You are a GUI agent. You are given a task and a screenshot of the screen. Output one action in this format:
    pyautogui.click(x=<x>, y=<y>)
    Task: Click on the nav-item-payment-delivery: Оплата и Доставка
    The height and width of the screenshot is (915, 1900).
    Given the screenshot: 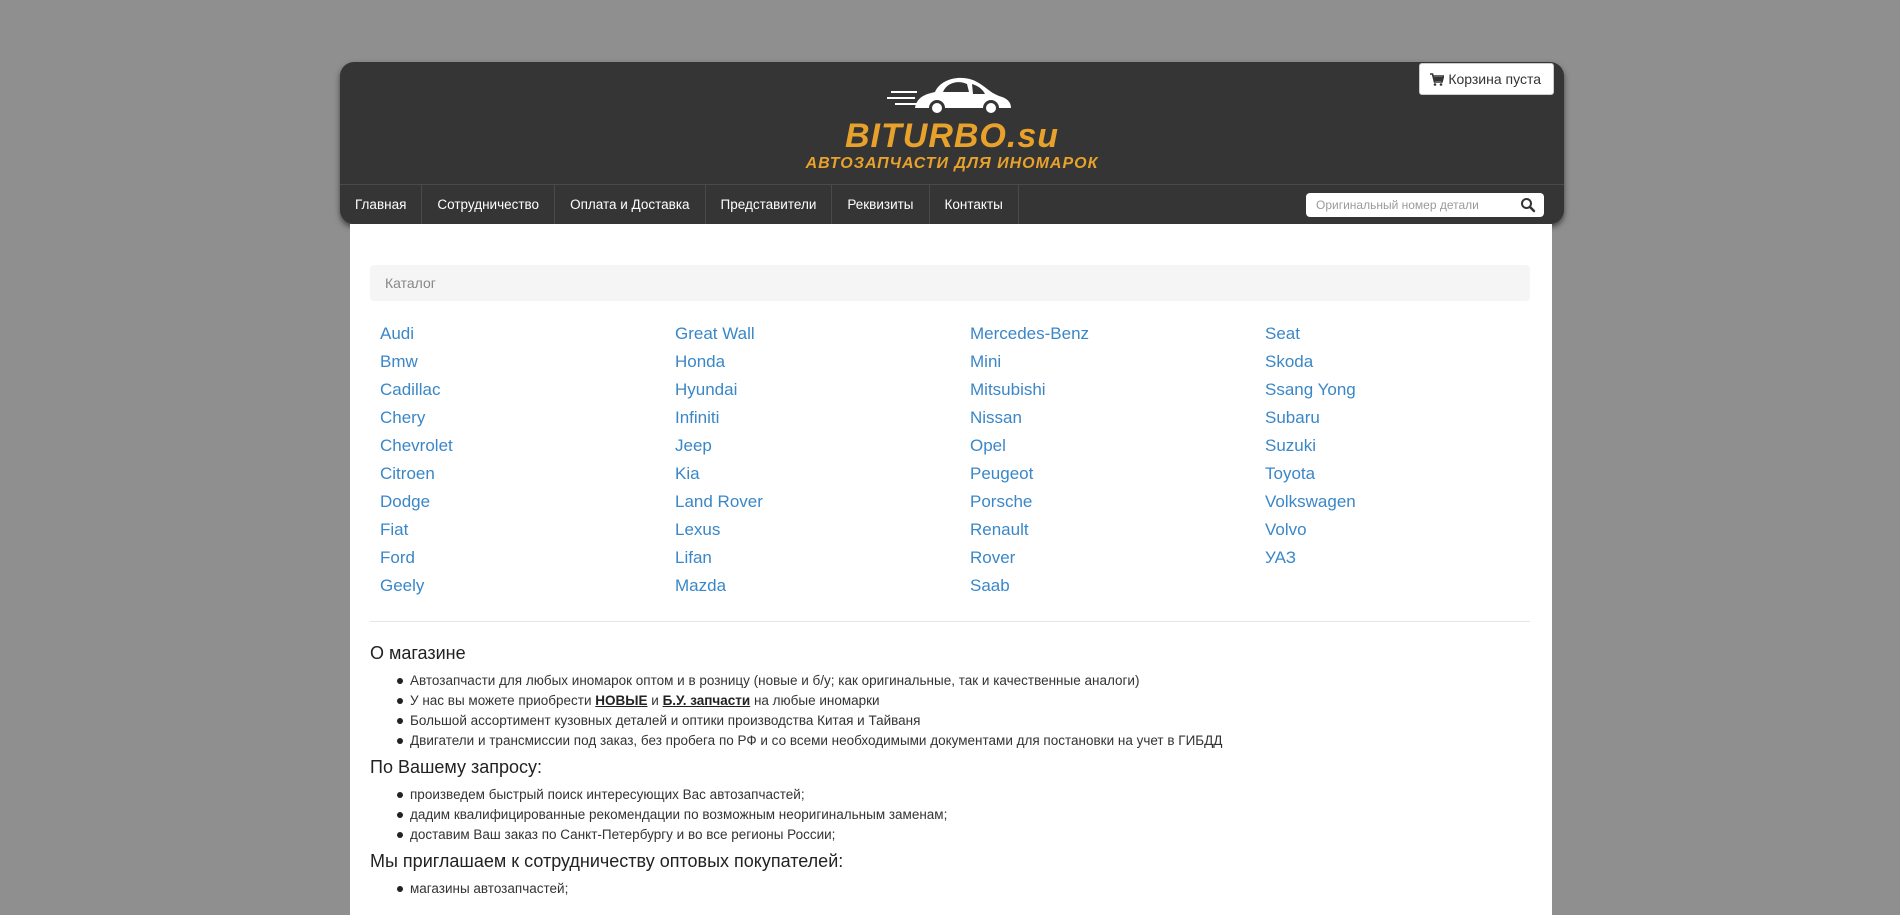 What is the action you would take?
    pyautogui.click(x=630, y=205)
    